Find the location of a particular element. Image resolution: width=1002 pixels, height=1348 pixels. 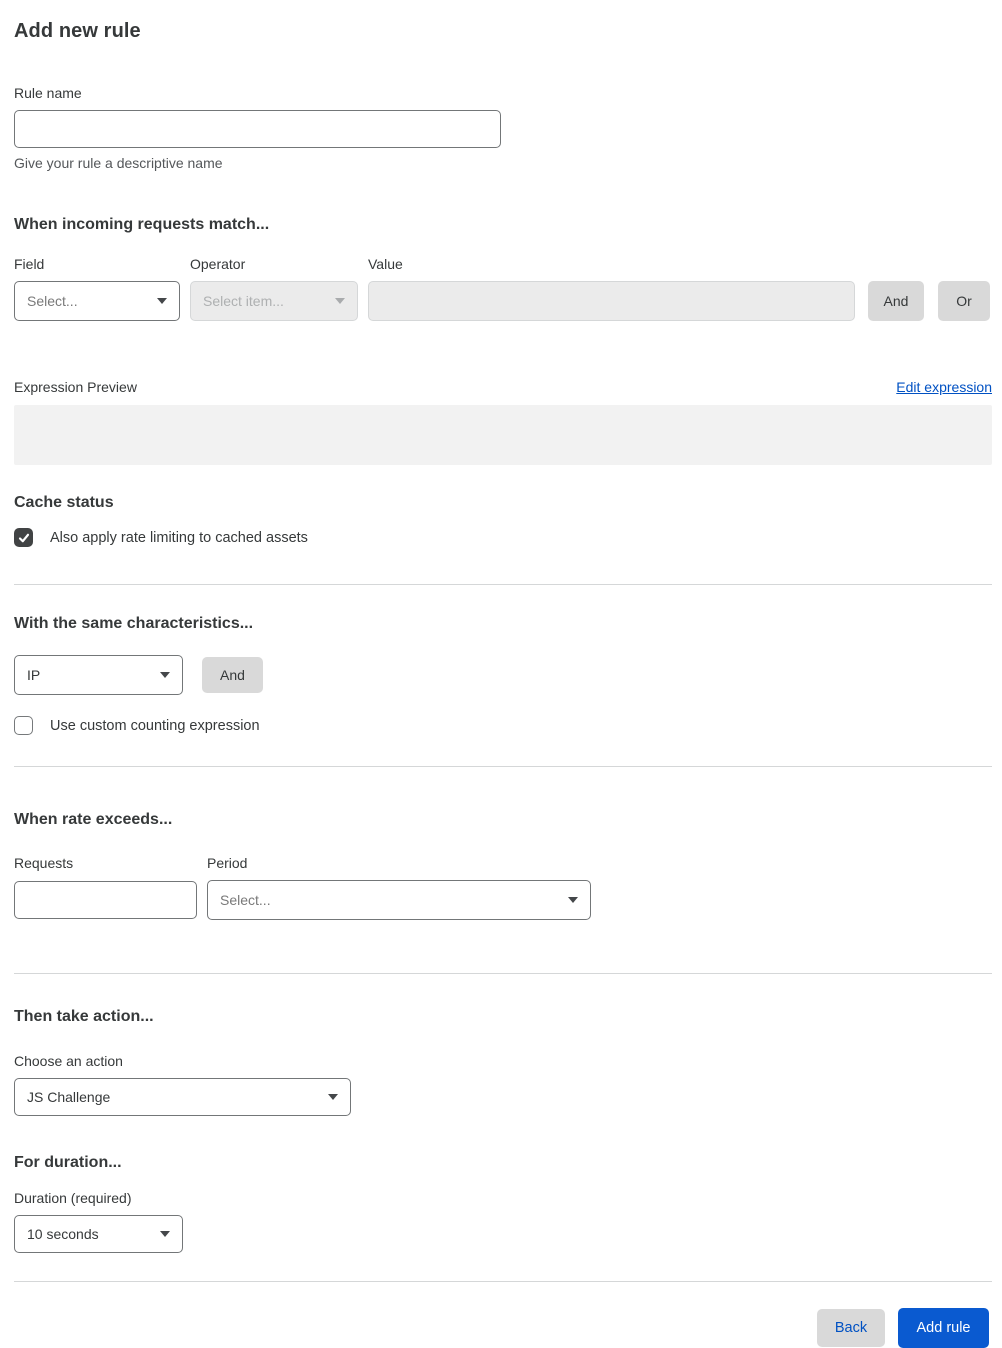

cache-status-heading: Cache status is located at coordinates (64, 502).